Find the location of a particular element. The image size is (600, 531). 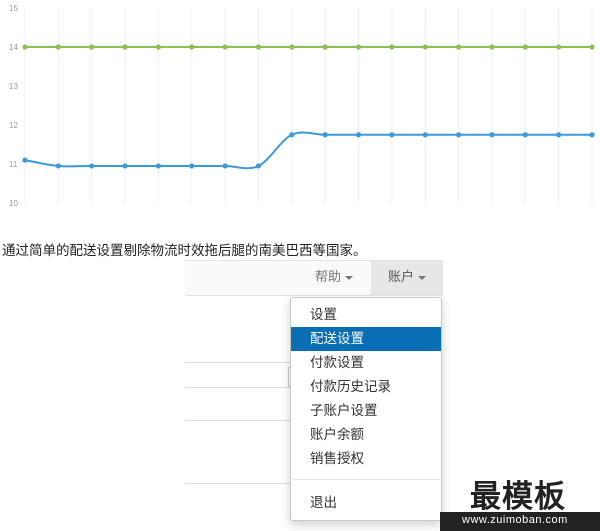

menu-divider is located at coordinates (366, 479).